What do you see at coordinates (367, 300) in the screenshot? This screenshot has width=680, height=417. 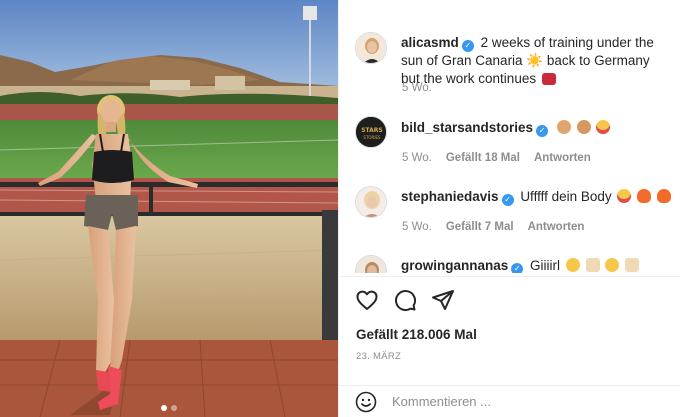 I see `heart-icon` at bounding box center [367, 300].